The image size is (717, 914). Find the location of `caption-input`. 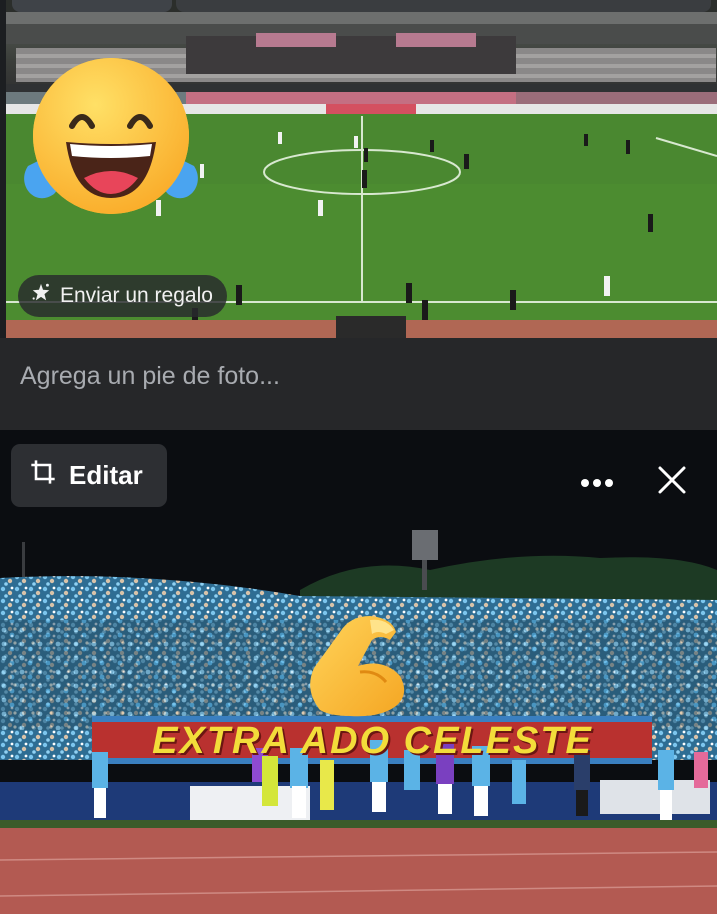

caption-input is located at coordinates (360, 376).